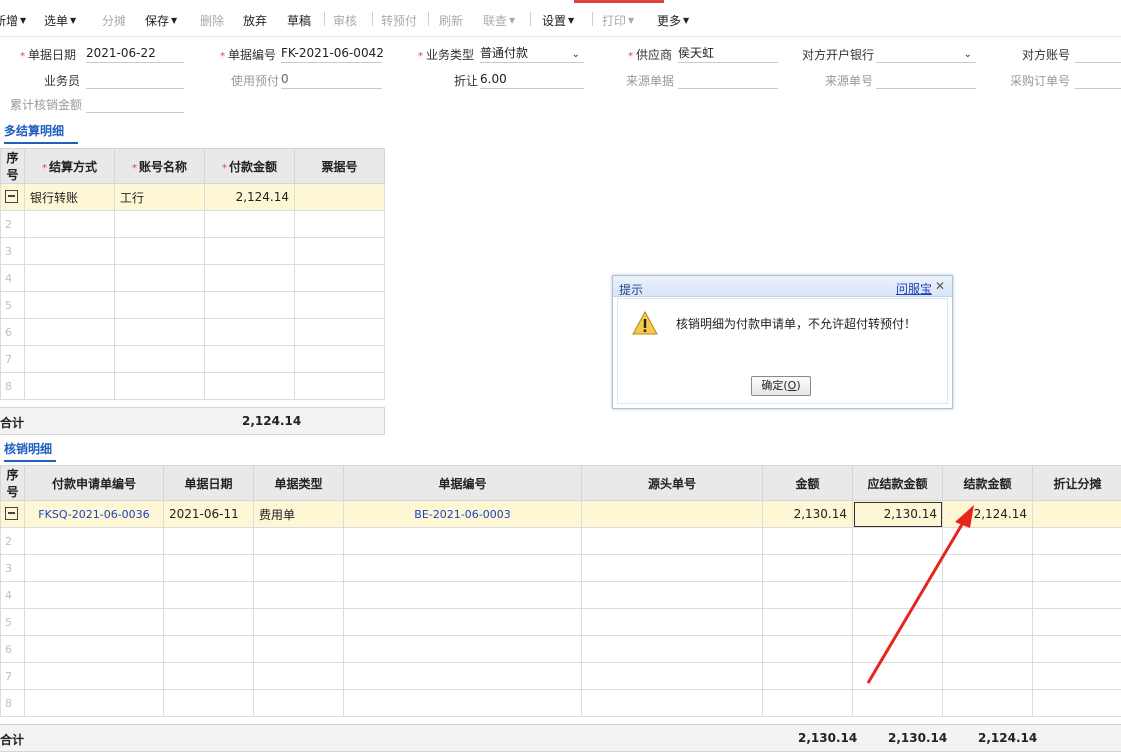 The image size is (1121, 752). What do you see at coordinates (782, 286) in the screenshot?
I see `dialog-titlebar: 提示 问服宝 ✕` at bounding box center [782, 286].